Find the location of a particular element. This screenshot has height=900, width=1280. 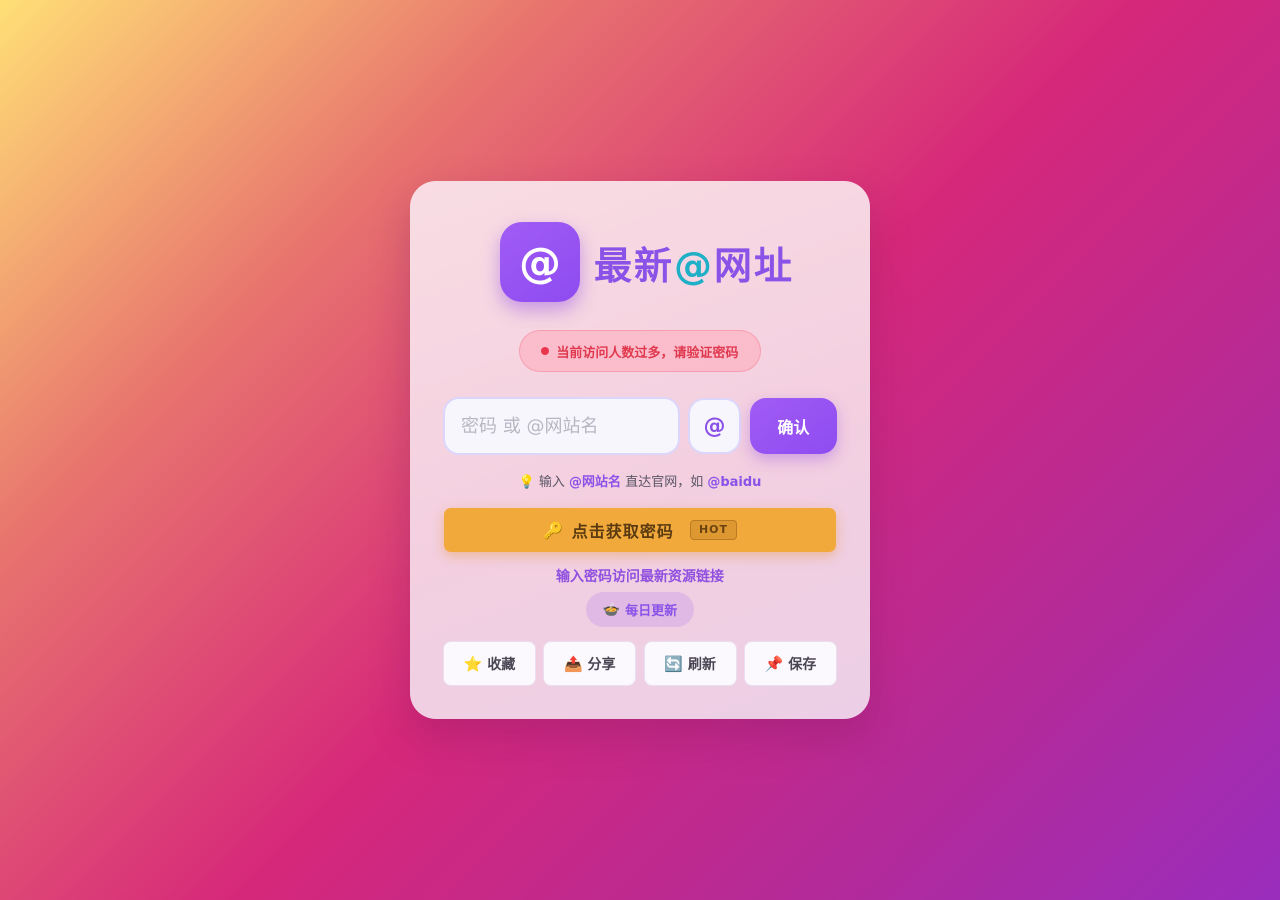

brand-header: @ 最新@网址 is located at coordinates (647, 262).